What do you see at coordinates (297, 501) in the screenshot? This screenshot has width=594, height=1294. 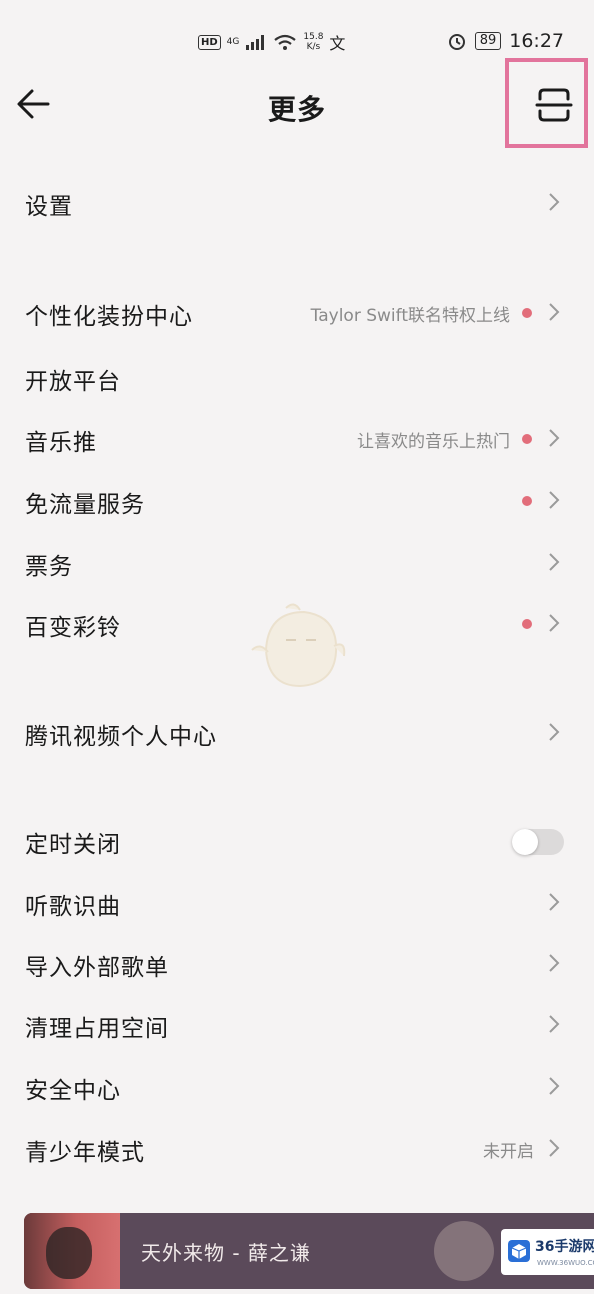 I see `menu-item-free-data: 免流量服务` at bounding box center [297, 501].